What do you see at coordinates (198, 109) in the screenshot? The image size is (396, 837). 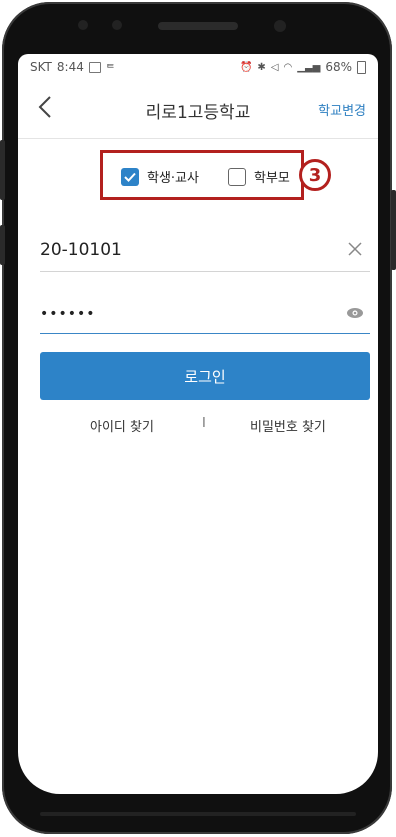 I see `app-header: 리로1고등학교 학교변경` at bounding box center [198, 109].